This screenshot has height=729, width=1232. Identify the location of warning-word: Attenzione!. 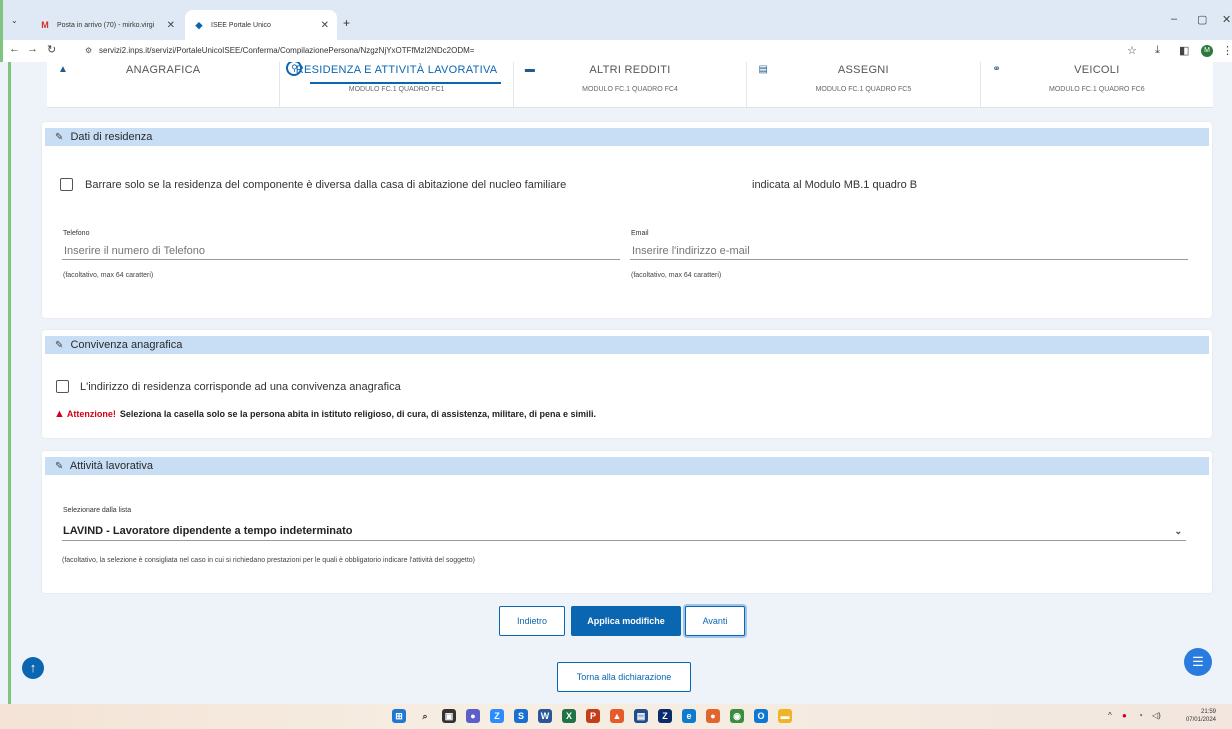
(91, 414).